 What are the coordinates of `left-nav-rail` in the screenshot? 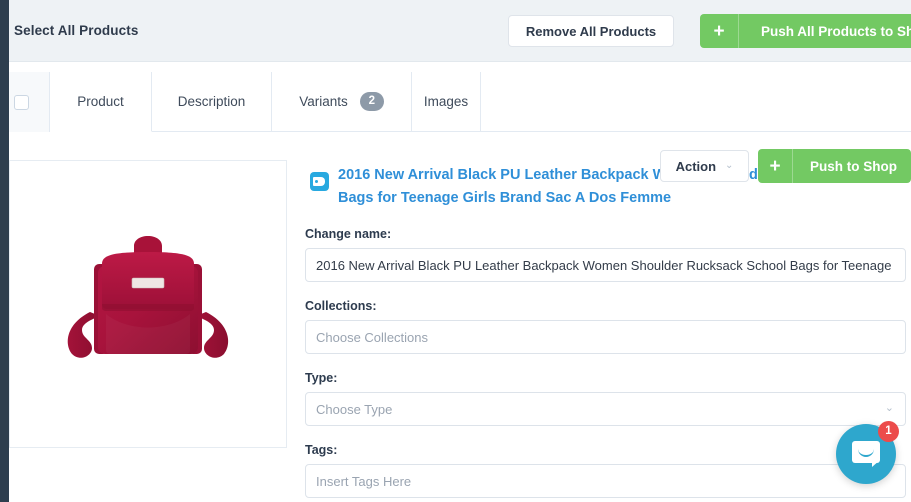 It's located at (4, 251).